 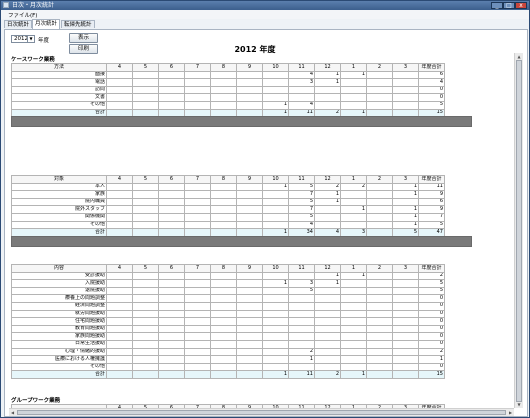 What do you see at coordinates (261, 412) in the screenshot?
I see `horizontal-scroll-thumb` at bounding box center [261, 412].